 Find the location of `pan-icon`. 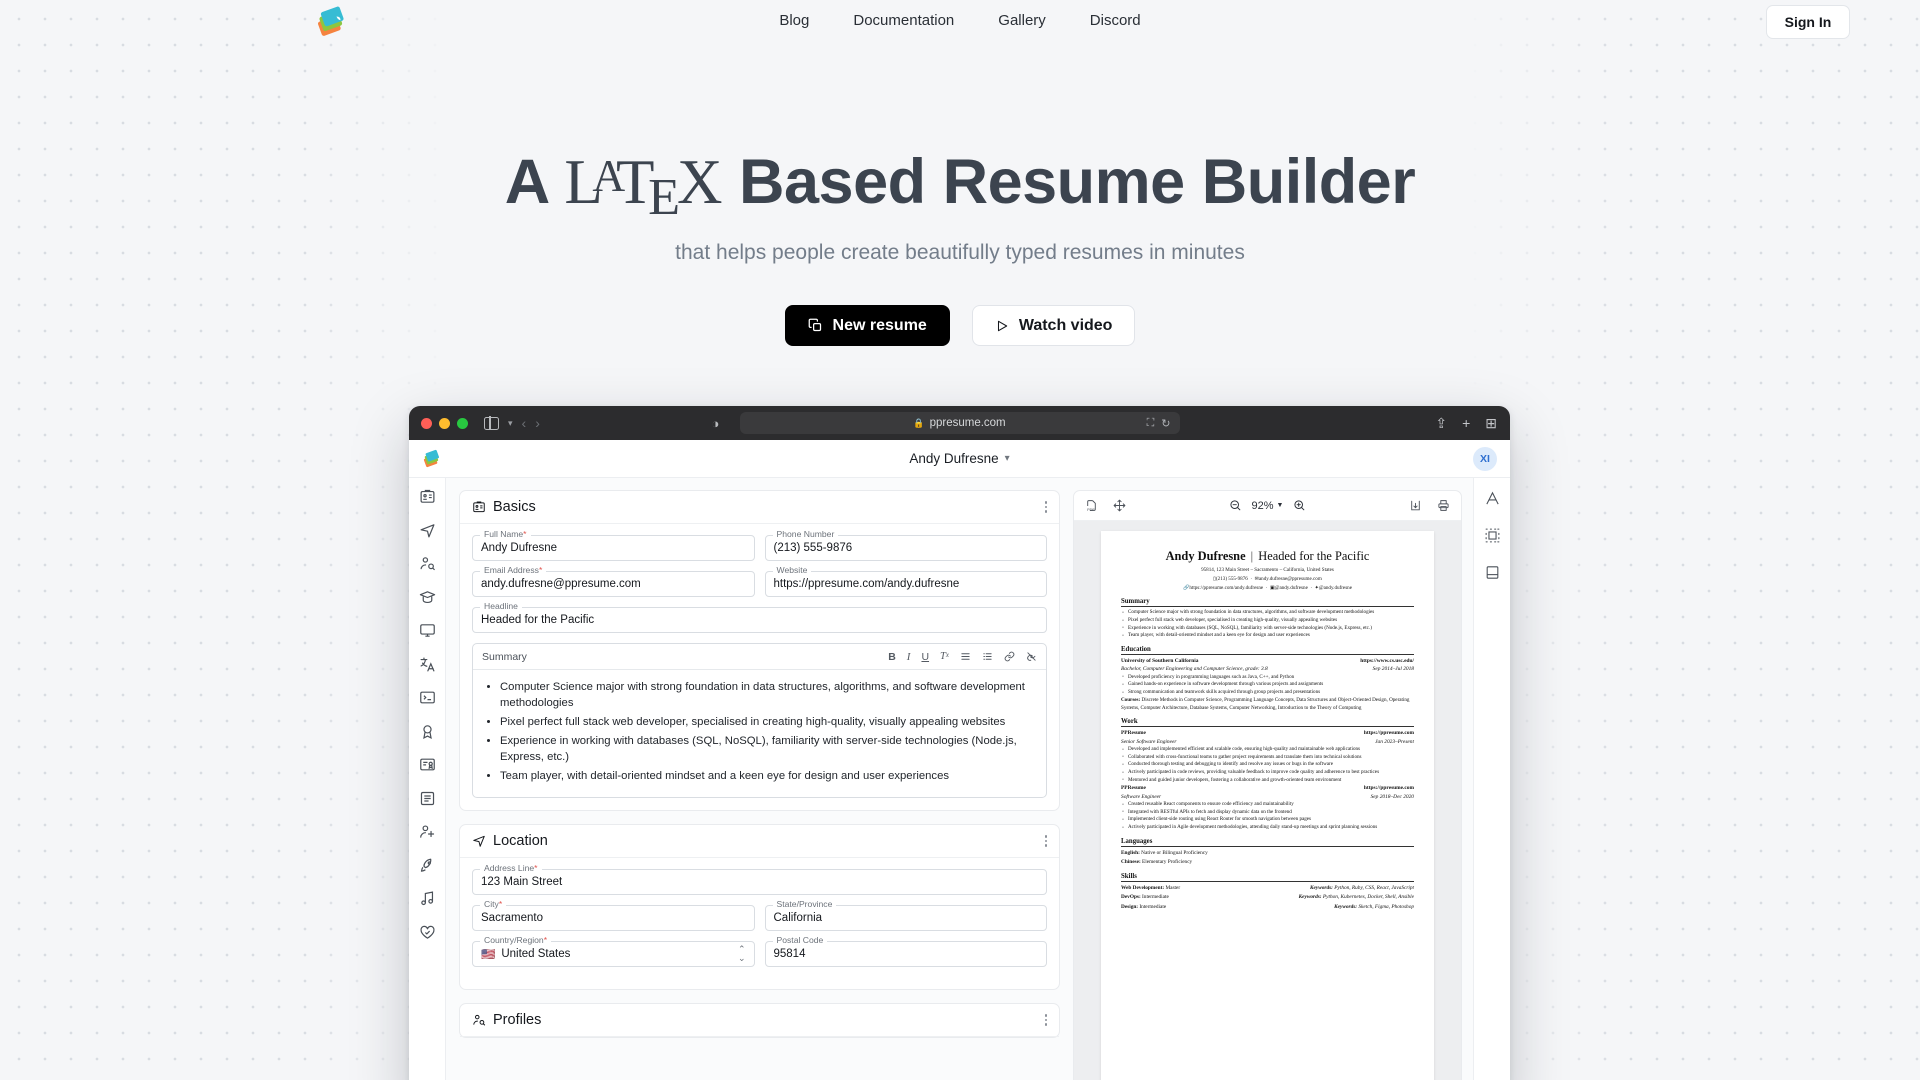

pan-icon is located at coordinates (1119, 505).